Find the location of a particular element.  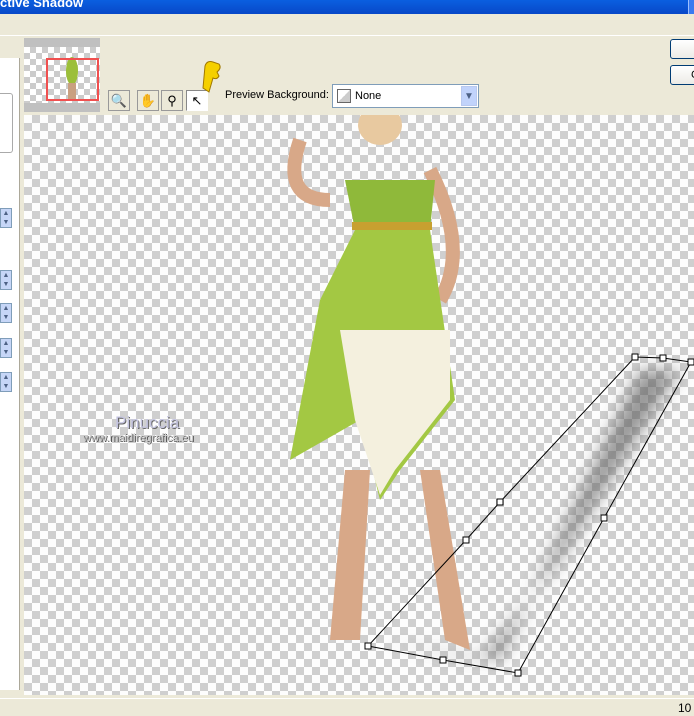

window-title: ctive Shadow is located at coordinates (42, 5).